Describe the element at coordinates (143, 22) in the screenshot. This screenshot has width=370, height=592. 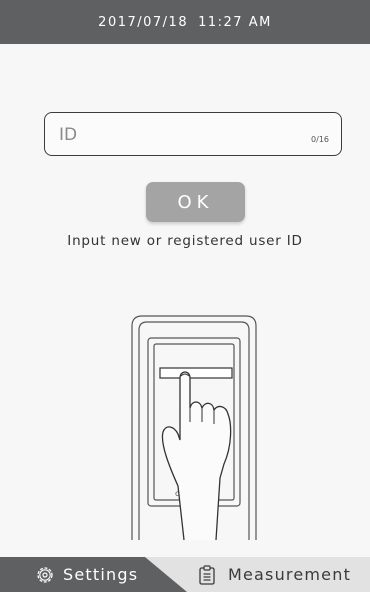
I see `status-date: 2017/07/18` at that location.